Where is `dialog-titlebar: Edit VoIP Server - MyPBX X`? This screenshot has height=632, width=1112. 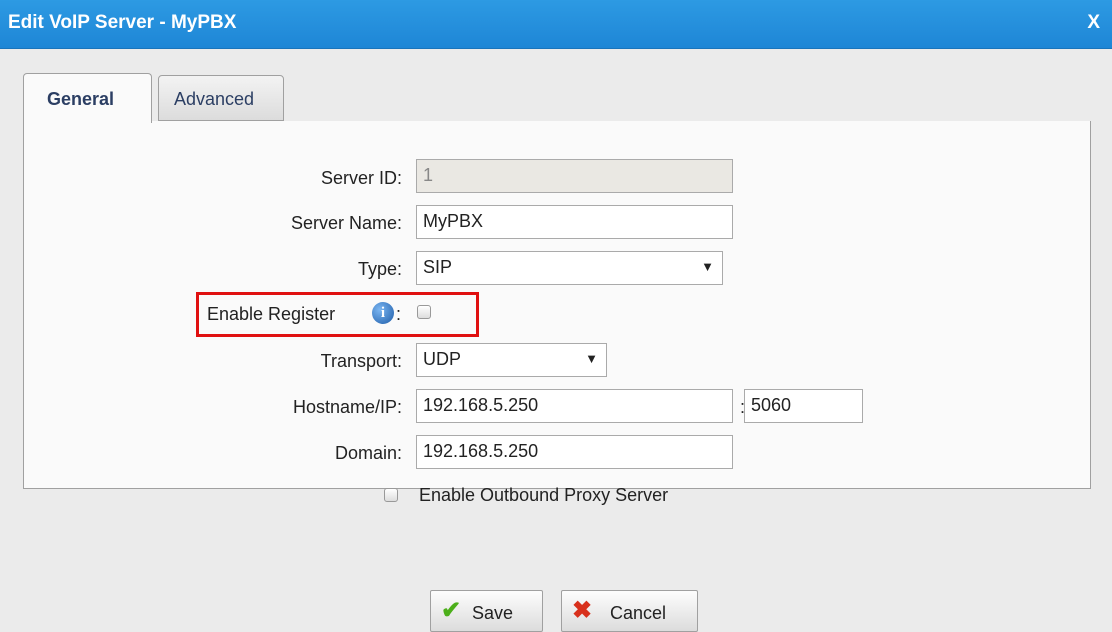 dialog-titlebar: Edit VoIP Server - MyPBX X is located at coordinates (556, 24).